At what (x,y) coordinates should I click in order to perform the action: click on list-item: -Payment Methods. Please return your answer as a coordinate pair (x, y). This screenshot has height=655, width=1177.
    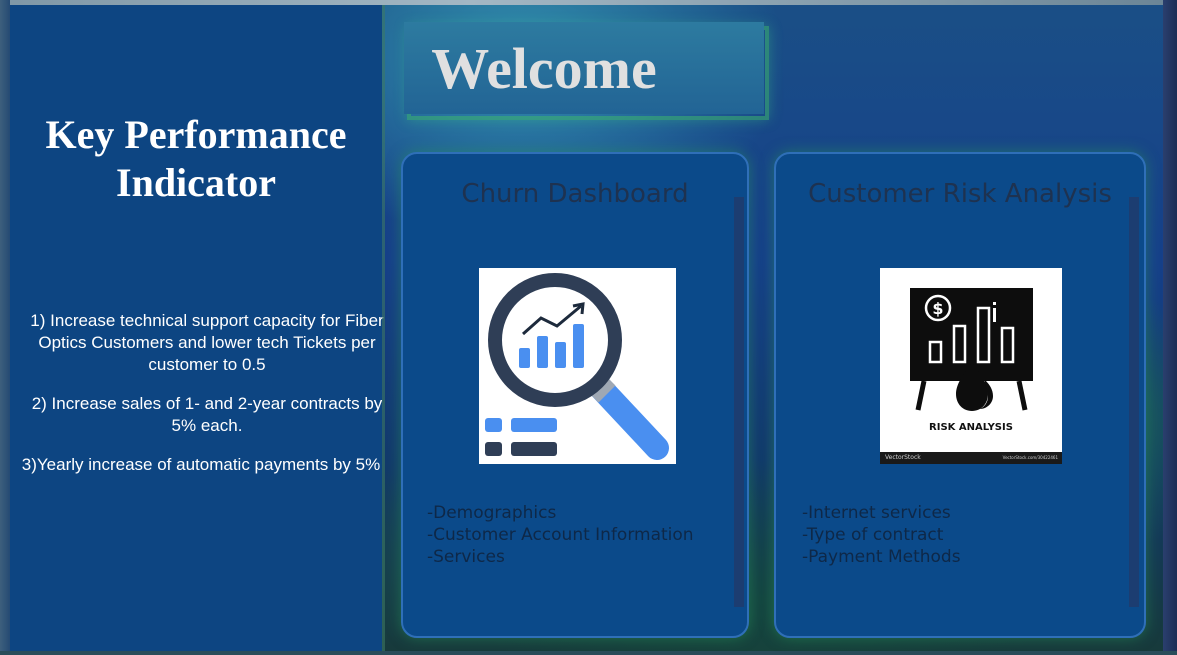
    Looking at the image, I should click on (881, 557).